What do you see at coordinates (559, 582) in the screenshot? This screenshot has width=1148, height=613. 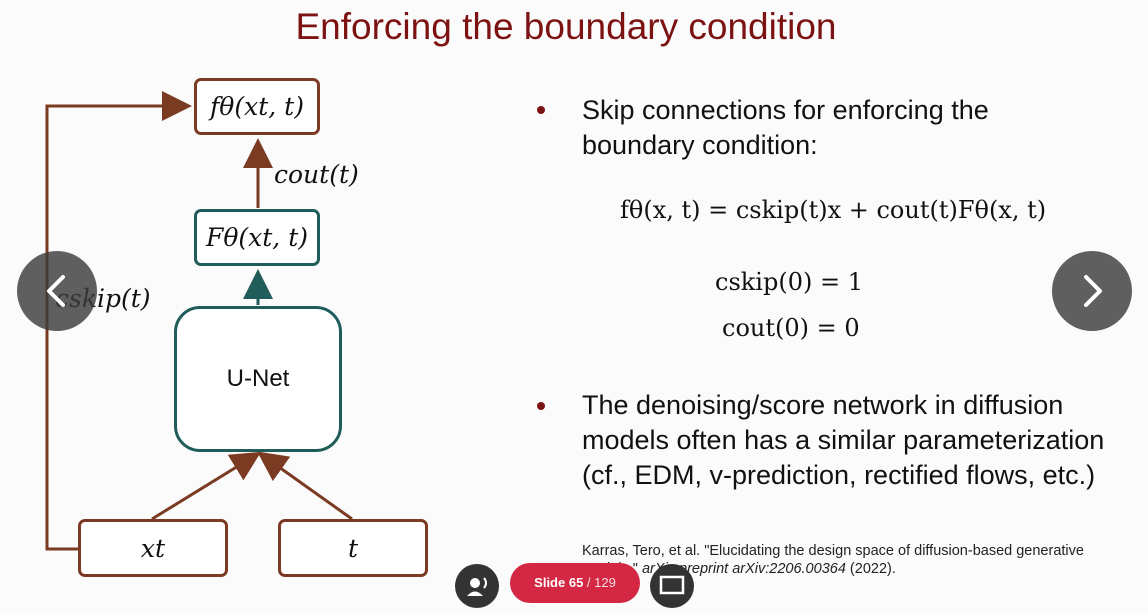 I see `slide-number: Slide 65` at bounding box center [559, 582].